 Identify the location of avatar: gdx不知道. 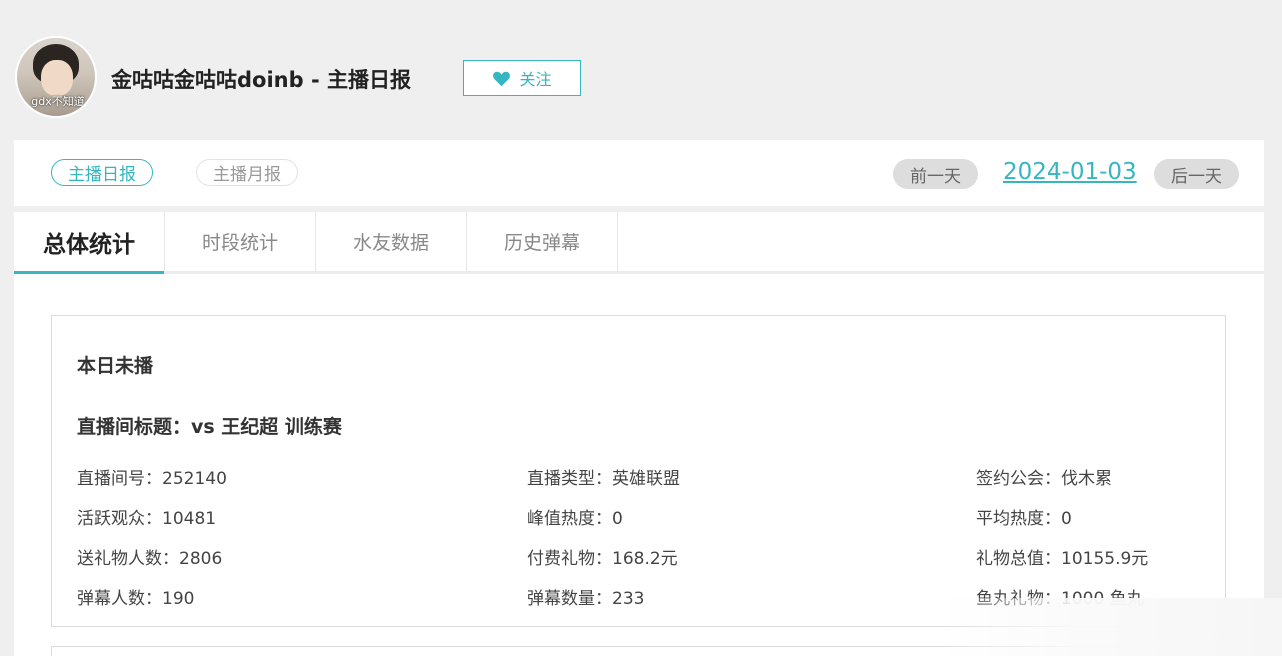
(56, 77).